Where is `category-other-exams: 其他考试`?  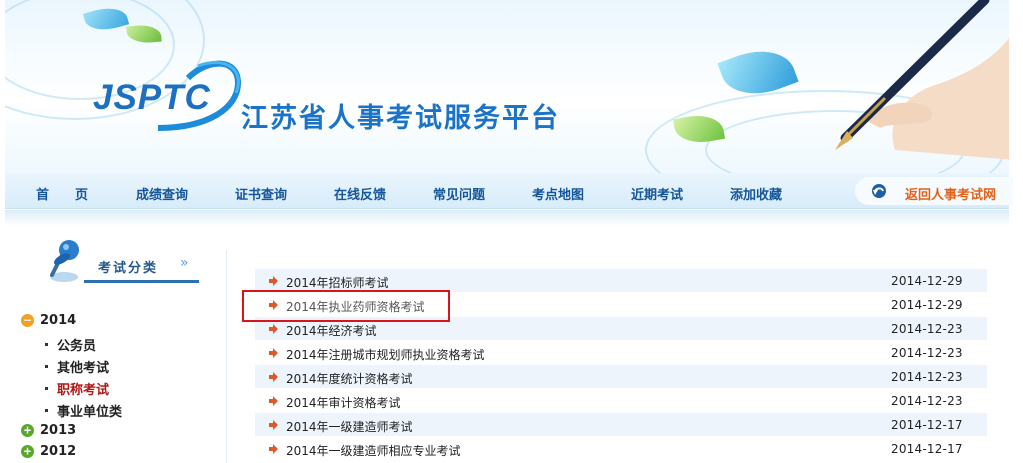
category-other-exams: 其他考试 is located at coordinates (77, 366).